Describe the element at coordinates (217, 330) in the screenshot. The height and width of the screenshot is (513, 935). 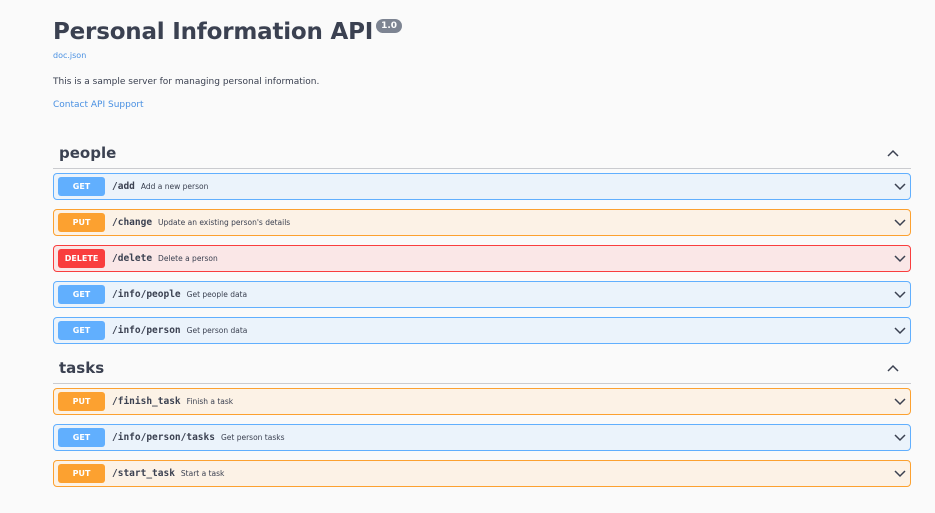
I see `operation-summary: Get person data` at that location.